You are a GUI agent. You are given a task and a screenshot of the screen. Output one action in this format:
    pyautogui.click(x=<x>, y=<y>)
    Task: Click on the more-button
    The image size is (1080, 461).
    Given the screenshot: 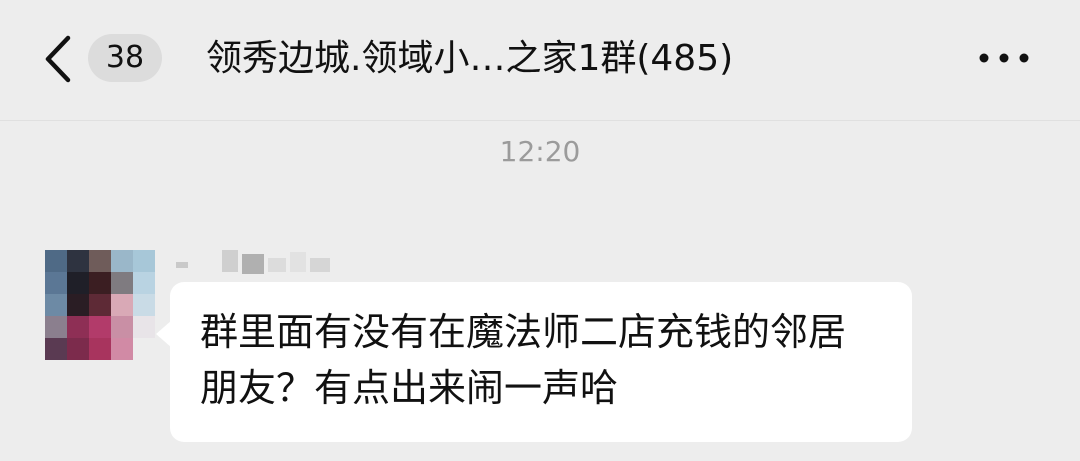 What is the action you would take?
    pyautogui.click(x=1004, y=58)
    